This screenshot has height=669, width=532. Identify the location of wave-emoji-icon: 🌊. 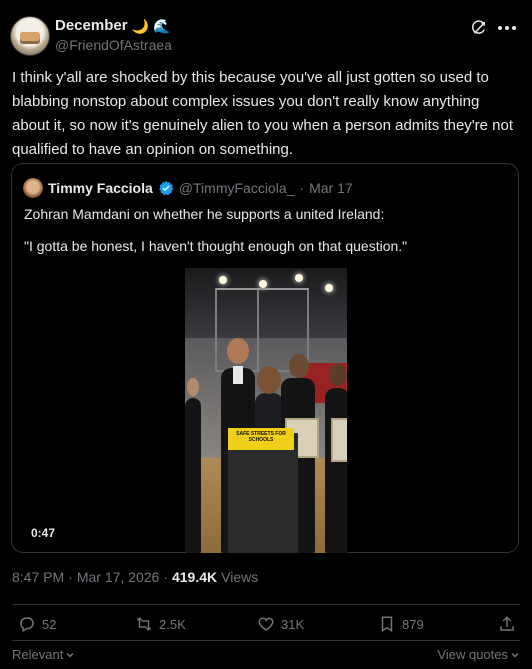
(161, 25).